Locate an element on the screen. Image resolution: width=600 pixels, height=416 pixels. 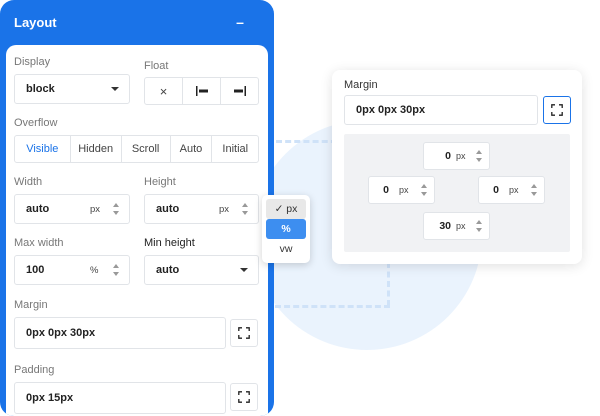
margin-card-input: 0px 0px 30px is located at coordinates (441, 110).